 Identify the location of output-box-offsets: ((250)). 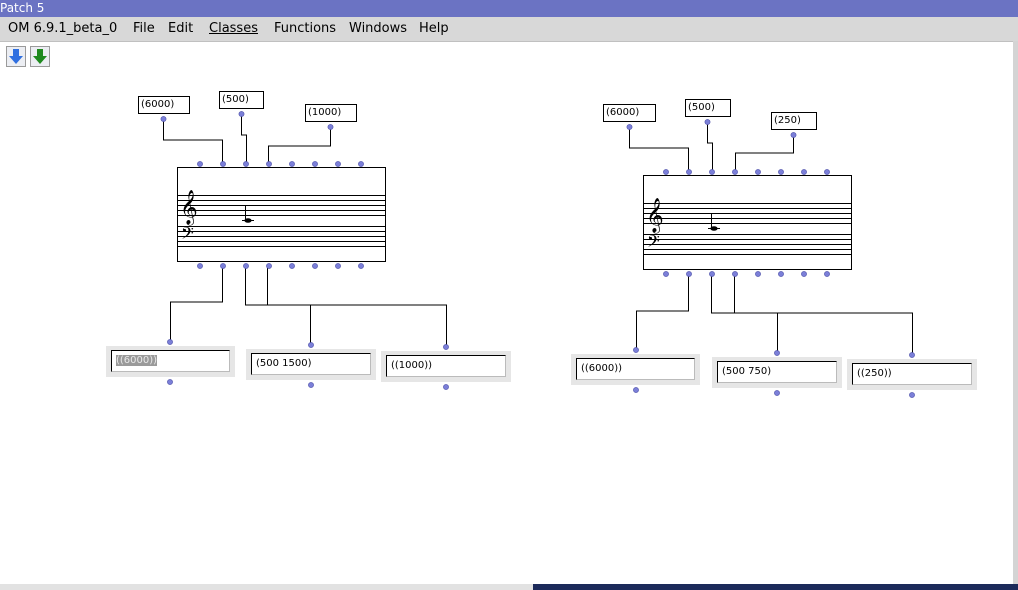
(912, 374).